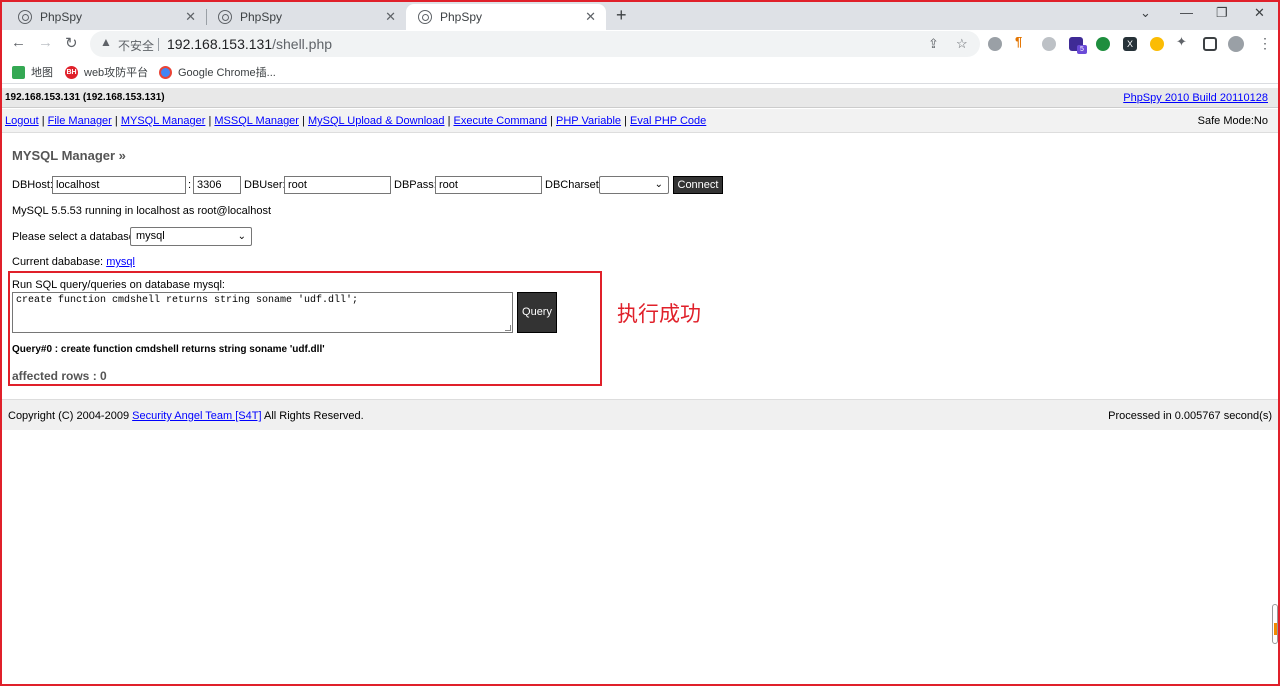 The height and width of the screenshot is (686, 1280). I want to click on dbuser-label: DBUser:, so click(265, 185).